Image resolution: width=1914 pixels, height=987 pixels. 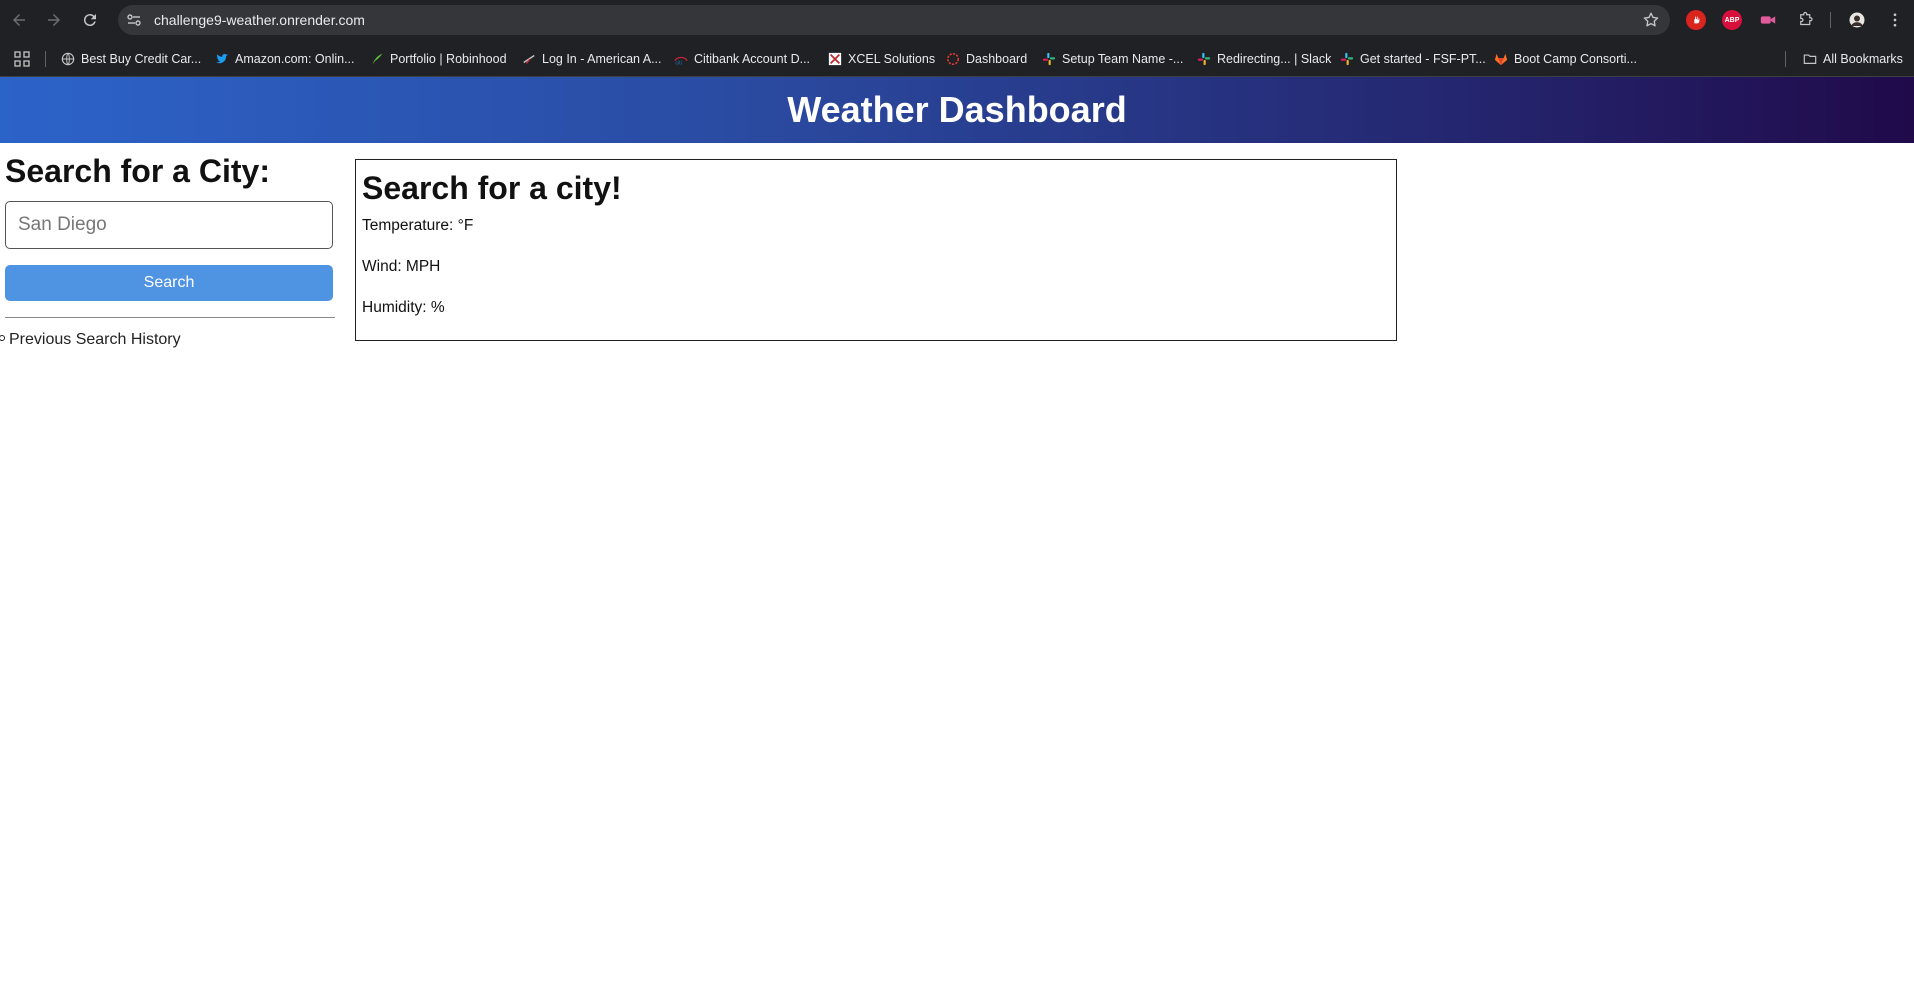 I want to click on weather-card-title: Search for a city!, so click(x=492, y=188).